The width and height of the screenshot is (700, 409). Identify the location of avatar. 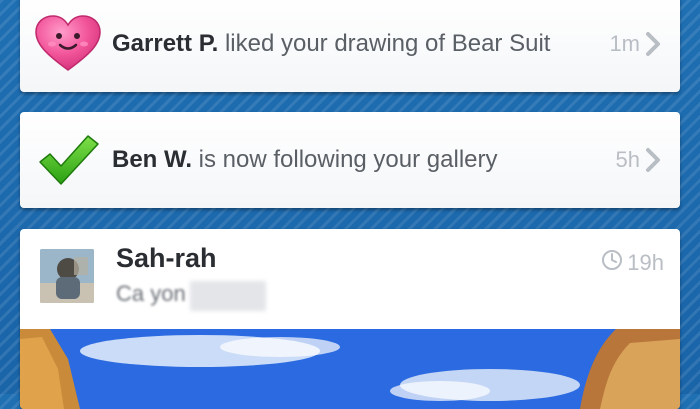
(67, 276).